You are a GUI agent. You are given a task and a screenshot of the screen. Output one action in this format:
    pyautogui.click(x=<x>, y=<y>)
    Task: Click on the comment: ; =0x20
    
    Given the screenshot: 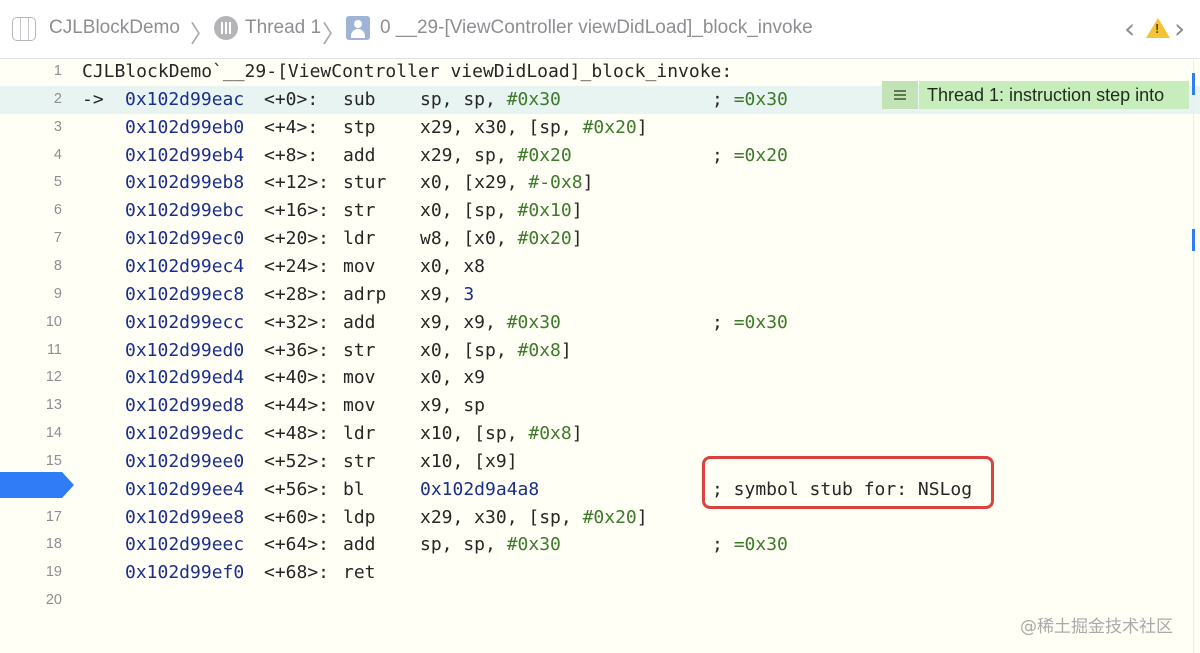 What is the action you would take?
    pyautogui.click(x=750, y=155)
    